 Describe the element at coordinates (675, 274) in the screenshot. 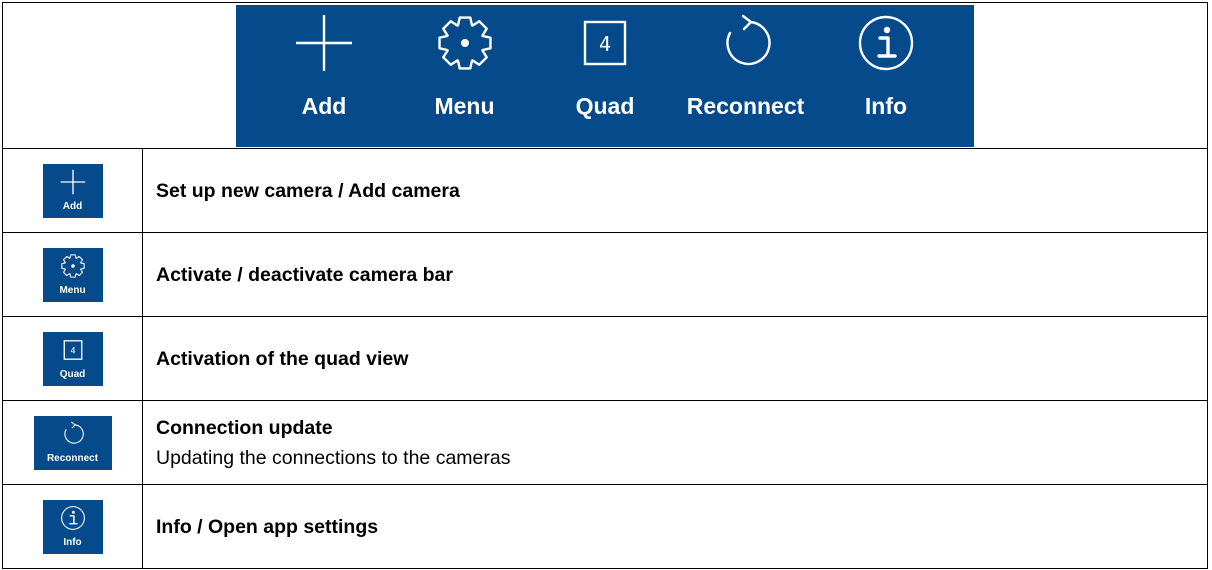

I see `description-cell: Activate / deactivate camera bar` at that location.